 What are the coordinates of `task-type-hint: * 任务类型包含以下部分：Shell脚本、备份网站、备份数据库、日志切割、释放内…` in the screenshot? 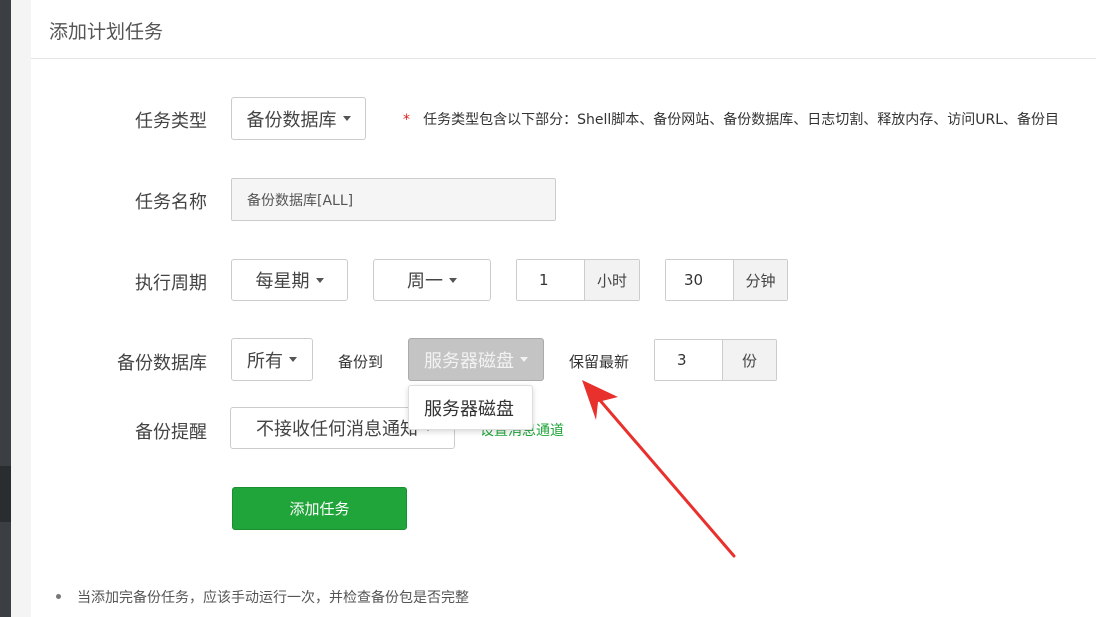 It's located at (731, 119).